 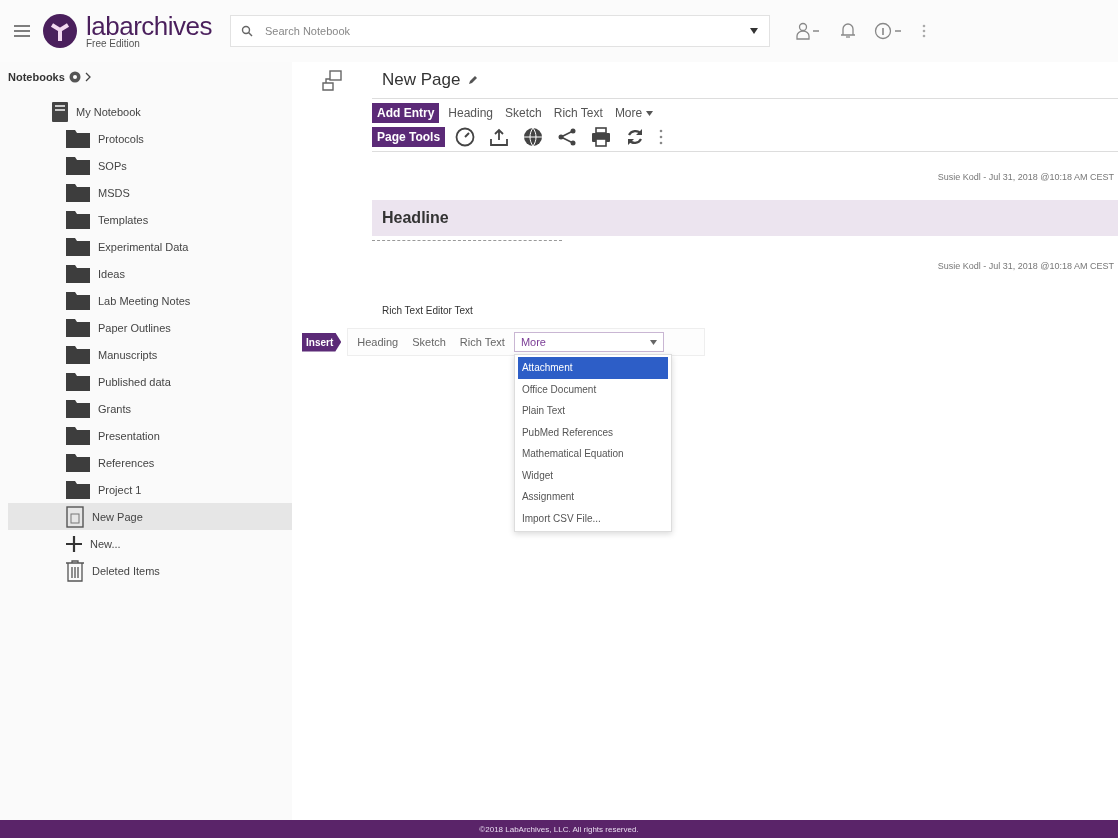 I want to click on info-icon, so click(x=889, y=31).